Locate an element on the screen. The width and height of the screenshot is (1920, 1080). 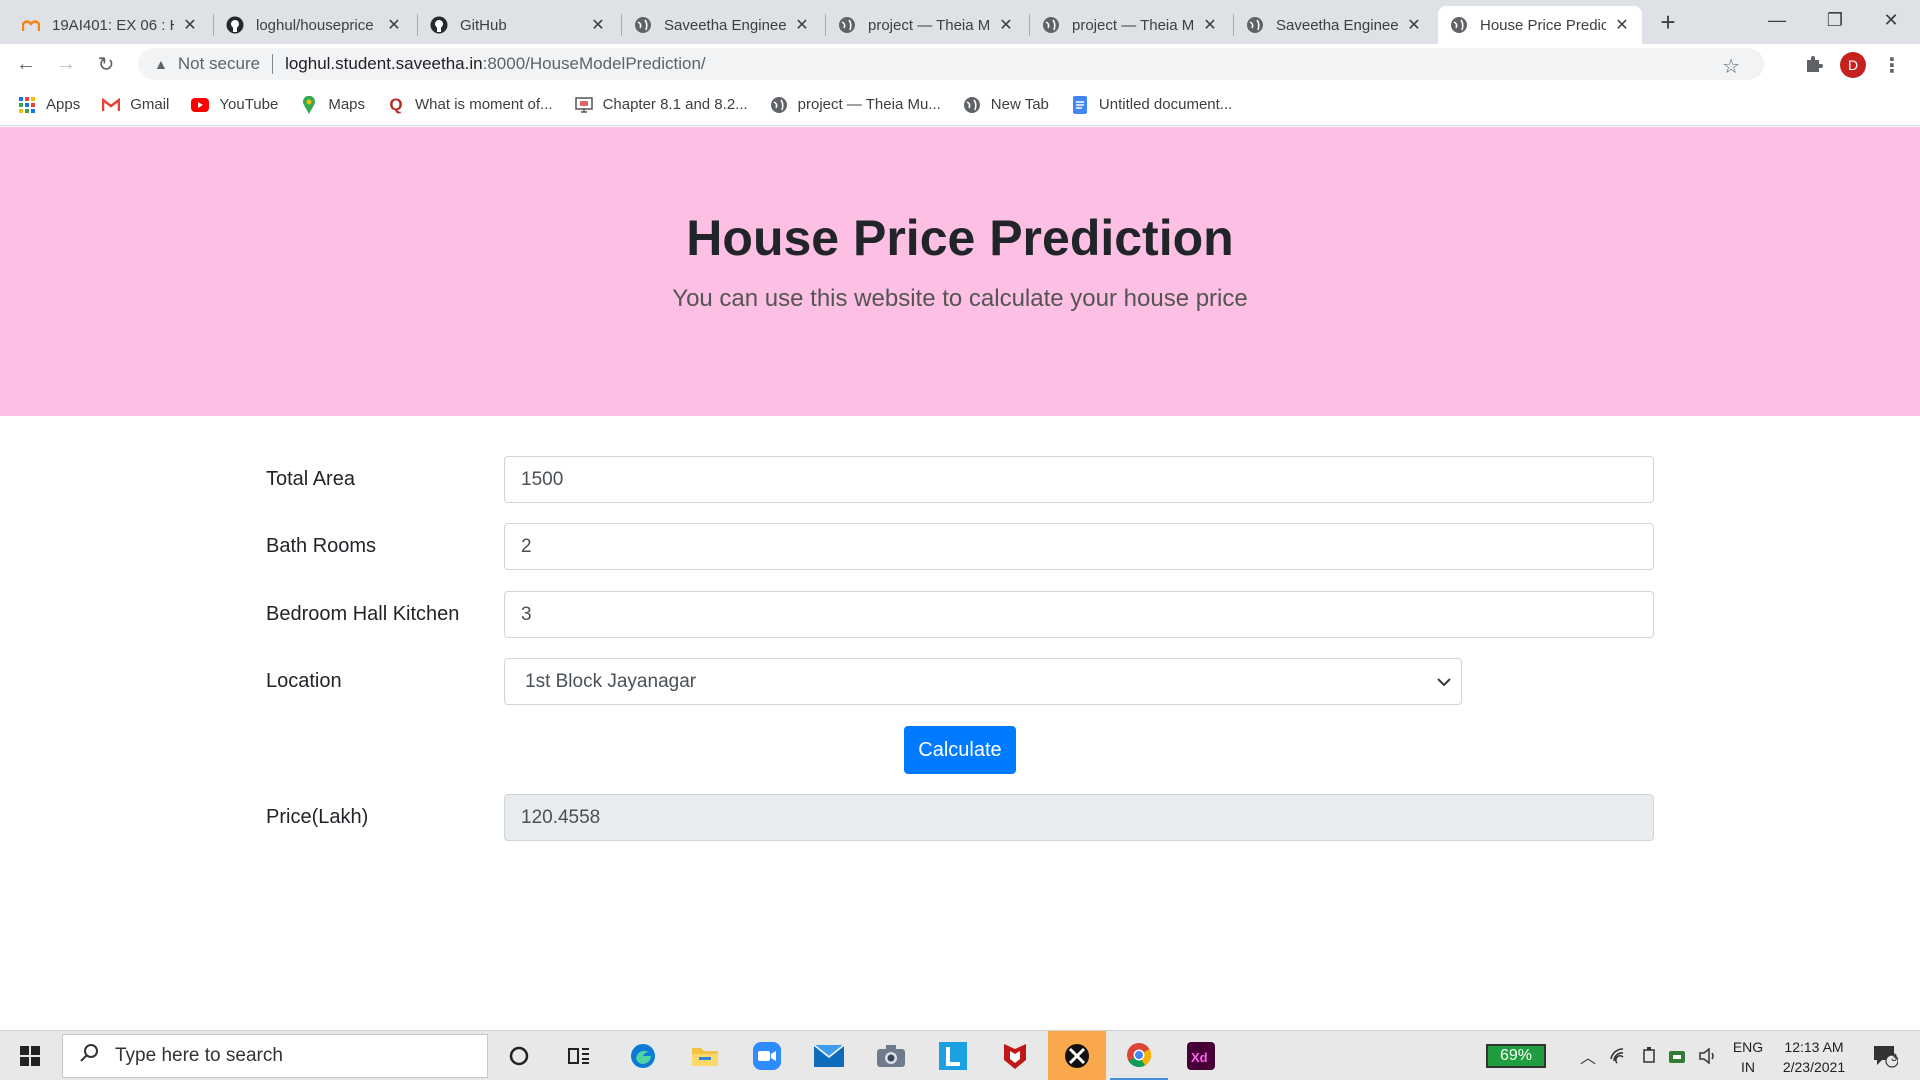
volume-icon is located at coordinates (1708, 1055).